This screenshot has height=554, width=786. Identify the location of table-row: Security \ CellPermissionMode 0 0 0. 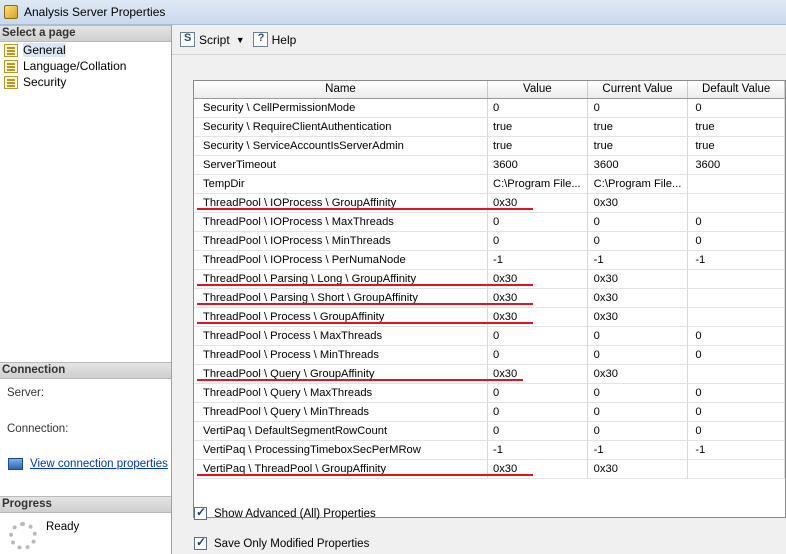
(489, 108).